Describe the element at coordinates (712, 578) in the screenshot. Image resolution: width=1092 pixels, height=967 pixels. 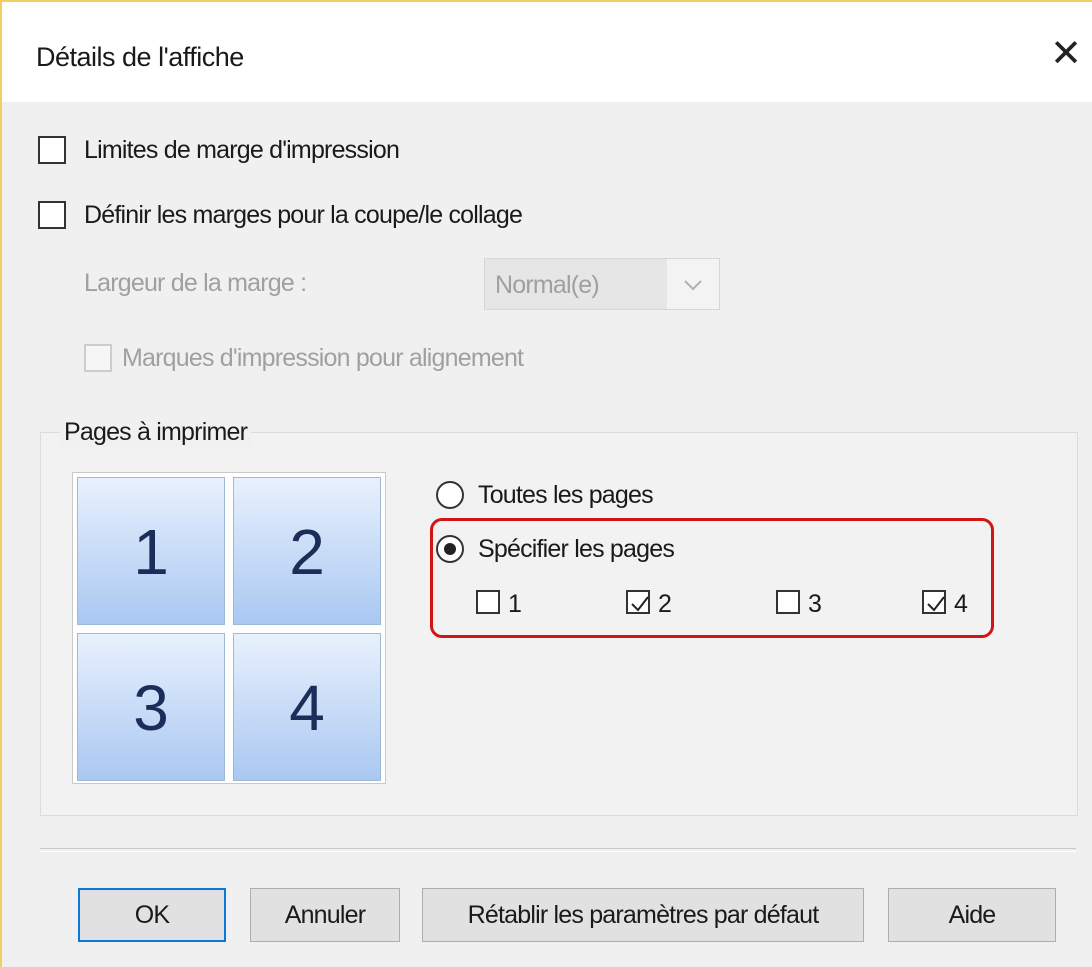
I see `highlight-annotation` at that location.